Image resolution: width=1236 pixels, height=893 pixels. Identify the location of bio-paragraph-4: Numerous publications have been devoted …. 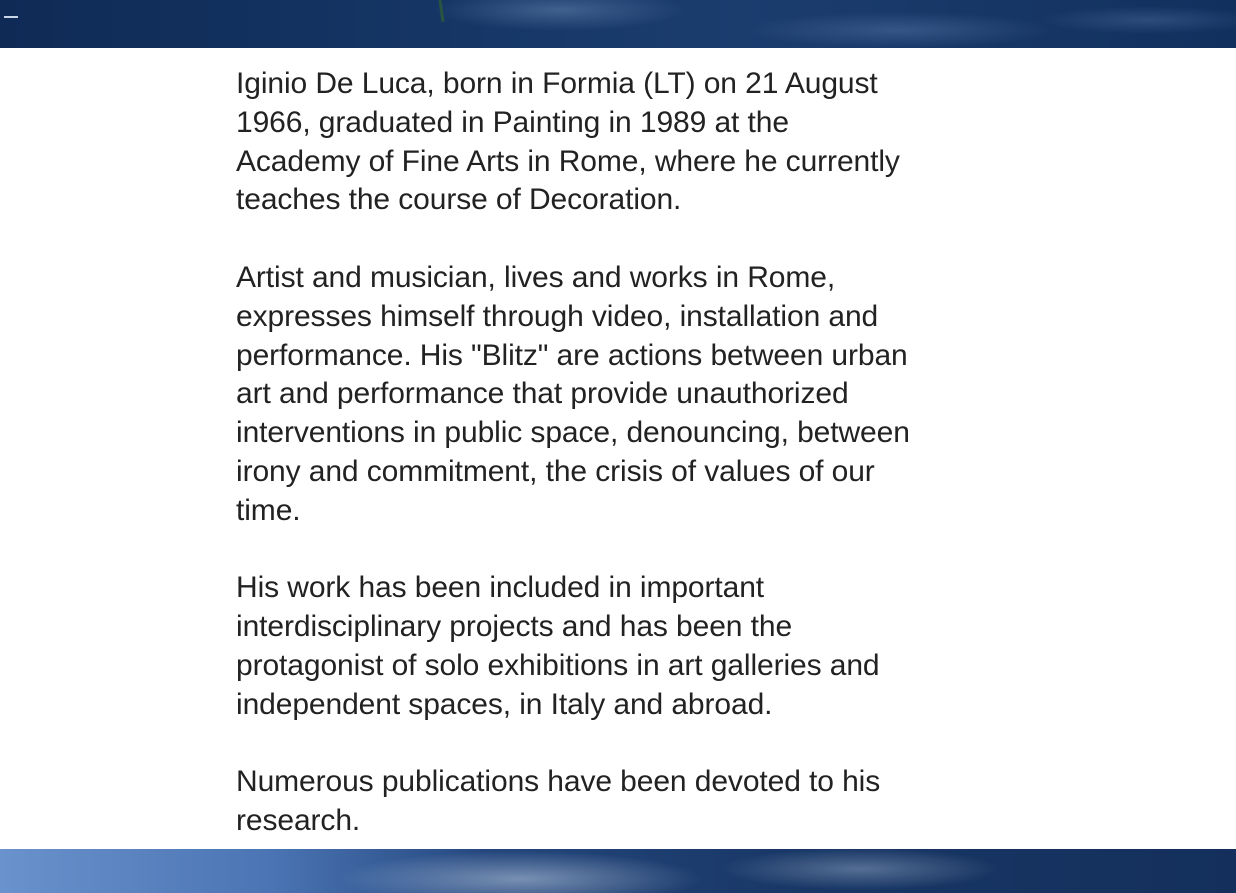
(558, 801).